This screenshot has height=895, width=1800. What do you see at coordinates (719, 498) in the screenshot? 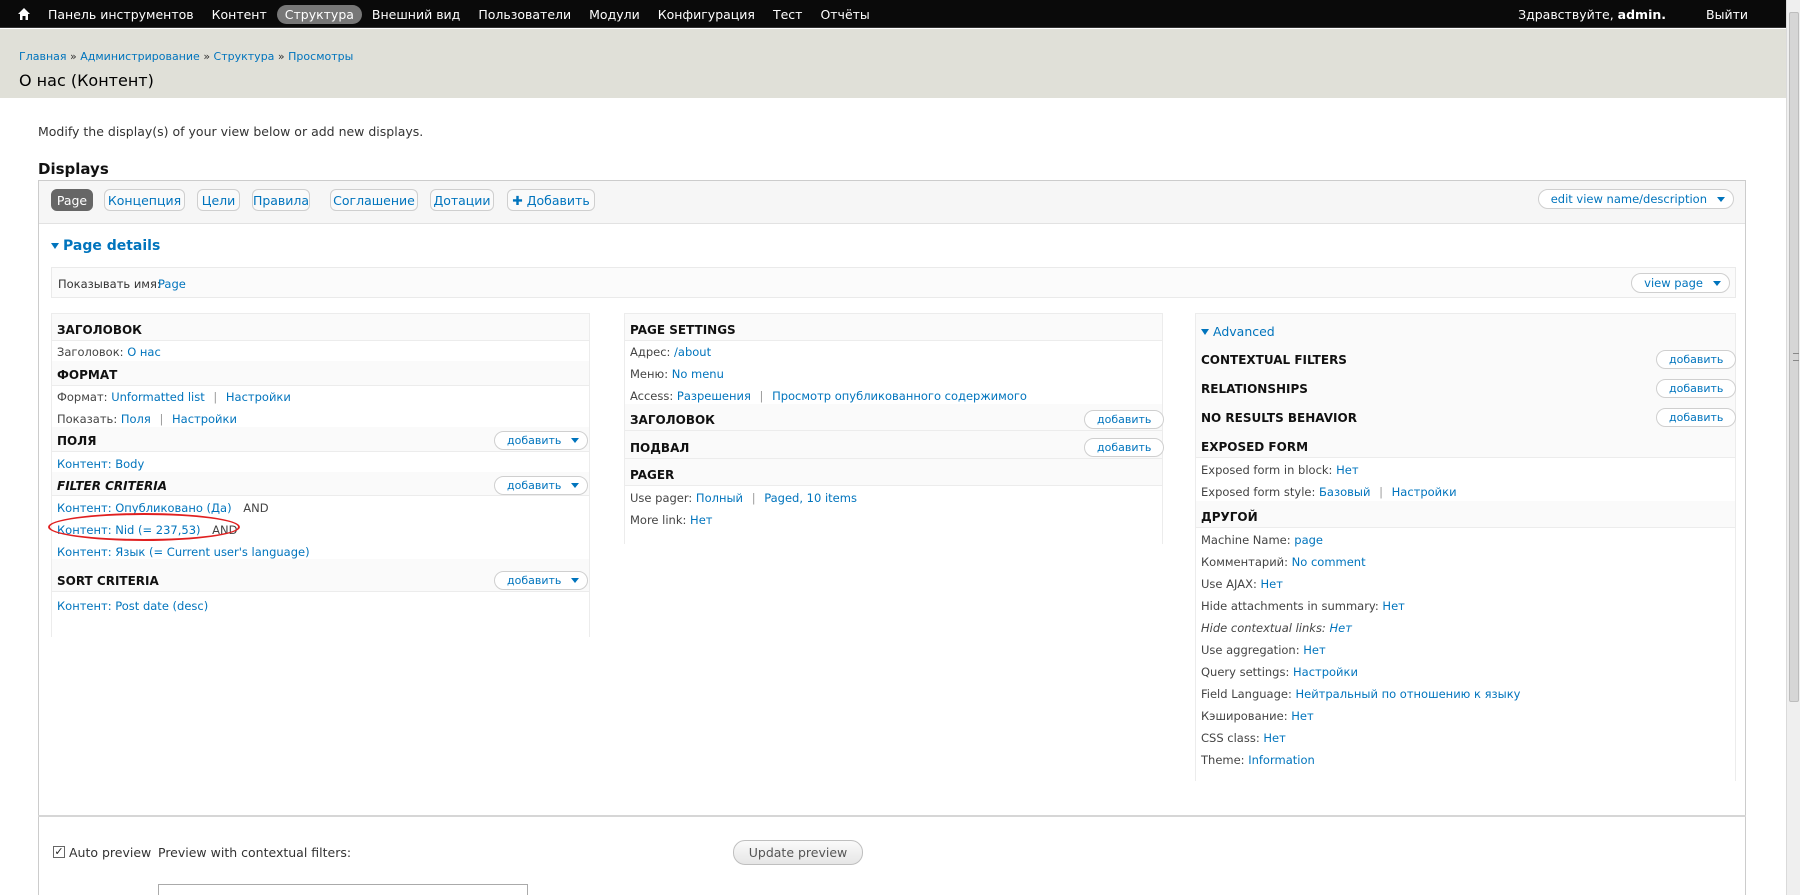
I see `pager-type-link: Полный` at bounding box center [719, 498].